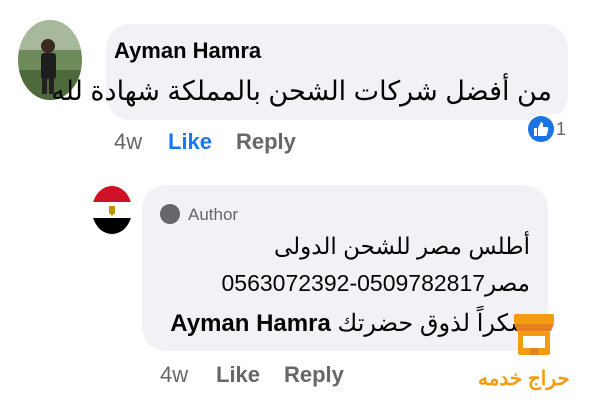  Describe the element at coordinates (170, 214) in the screenshot. I see `author-badge-icon` at that location.